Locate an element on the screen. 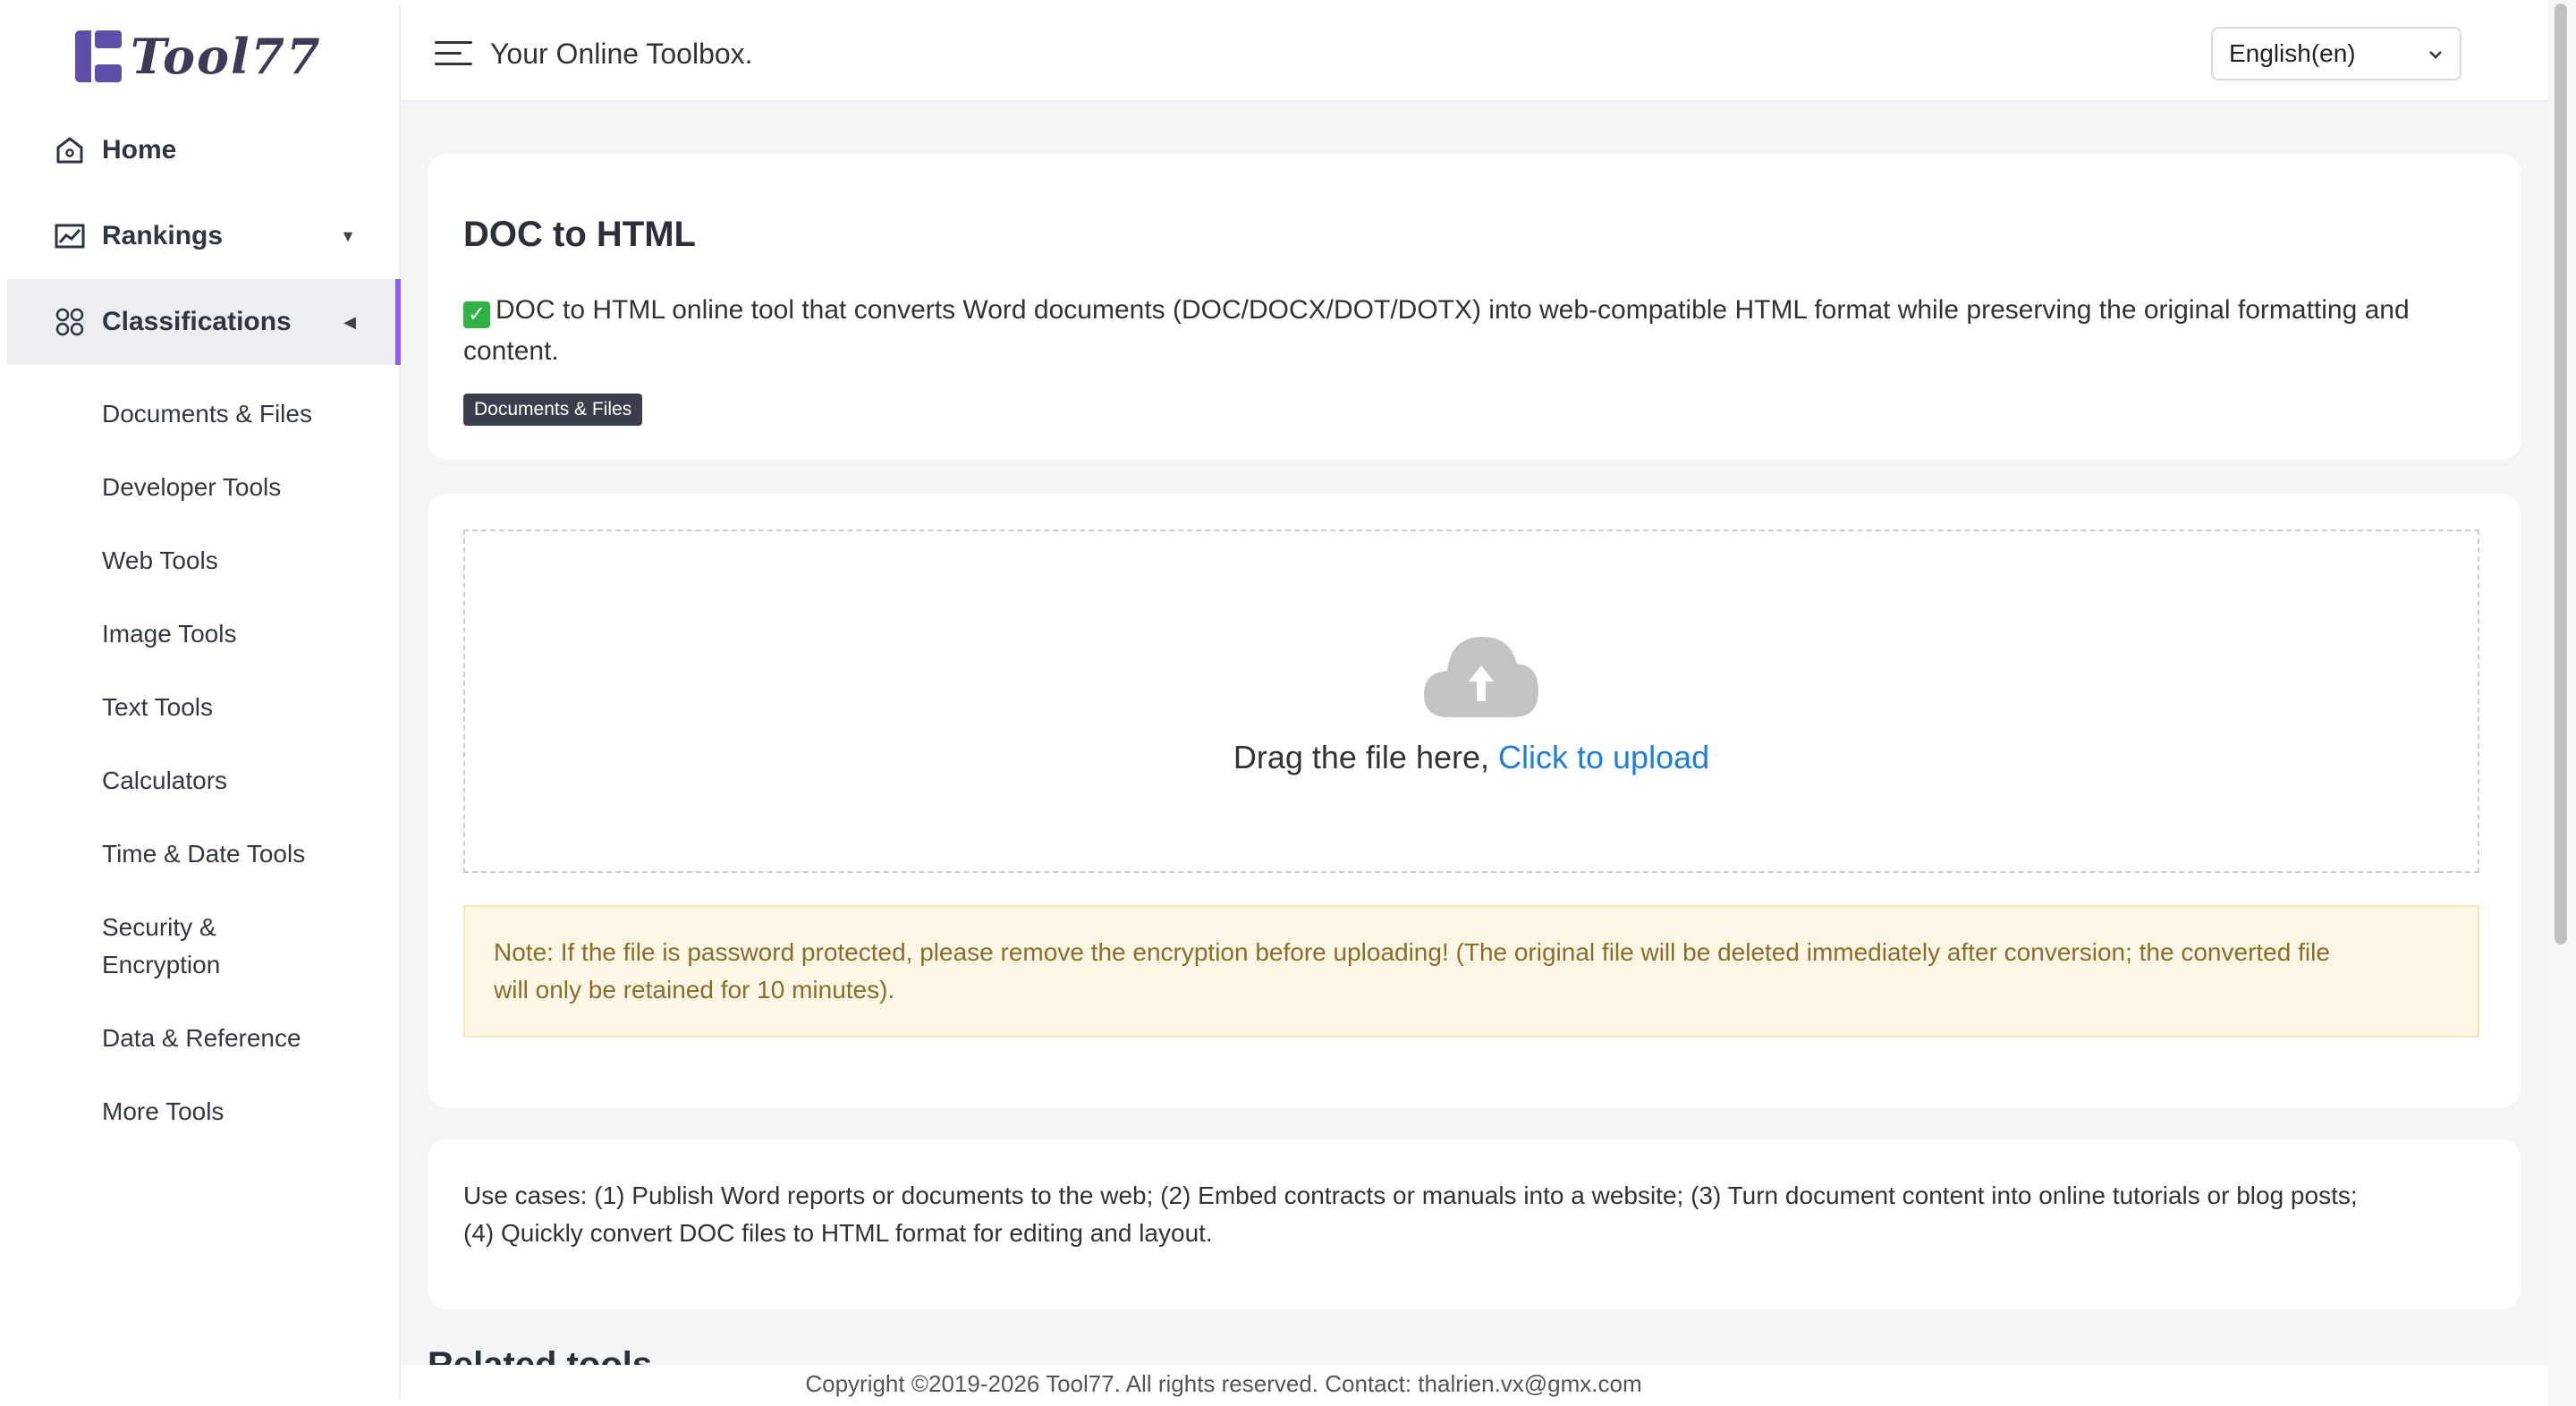 The width and height of the screenshot is (2576, 1406). site-tagline: Your Online Toolbox. is located at coordinates (621, 54).